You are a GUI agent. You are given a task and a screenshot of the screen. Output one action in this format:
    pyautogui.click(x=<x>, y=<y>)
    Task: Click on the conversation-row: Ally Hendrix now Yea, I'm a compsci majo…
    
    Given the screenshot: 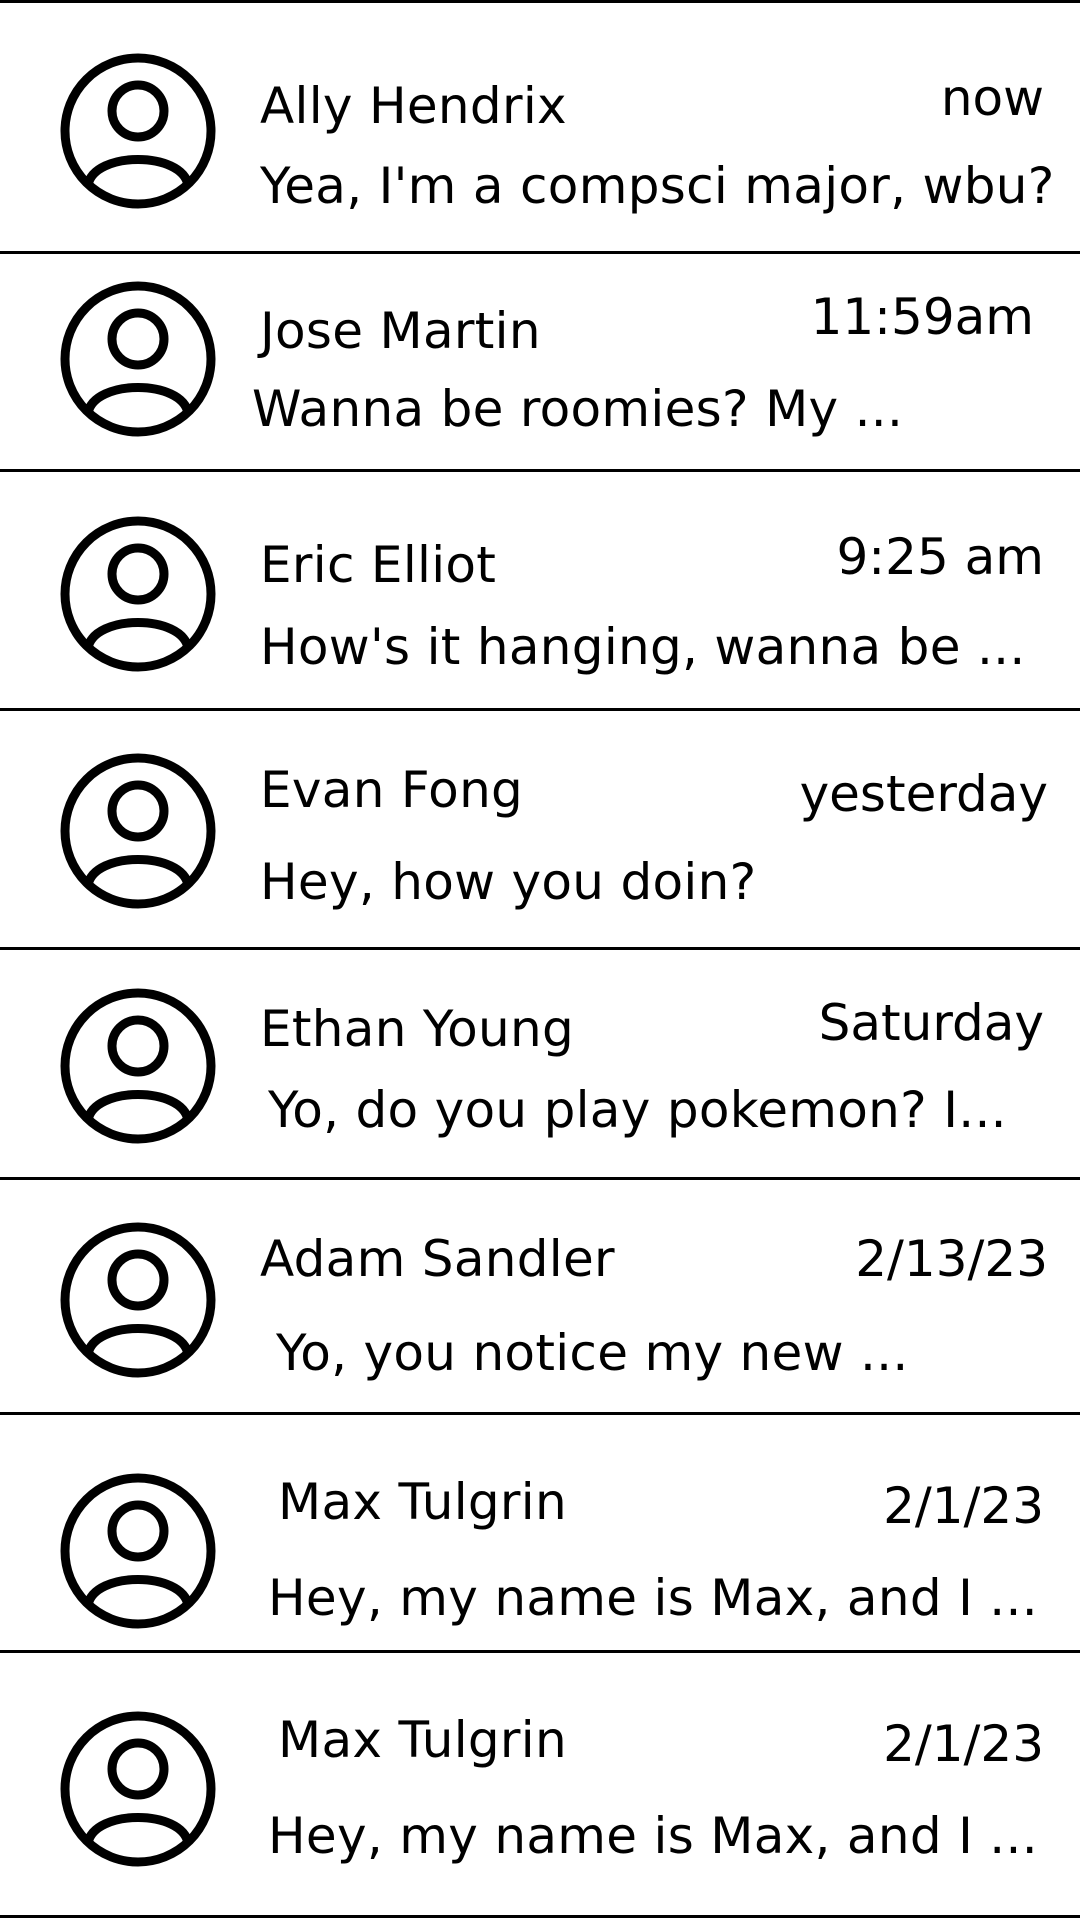 What is the action you would take?
    pyautogui.click(x=540, y=127)
    